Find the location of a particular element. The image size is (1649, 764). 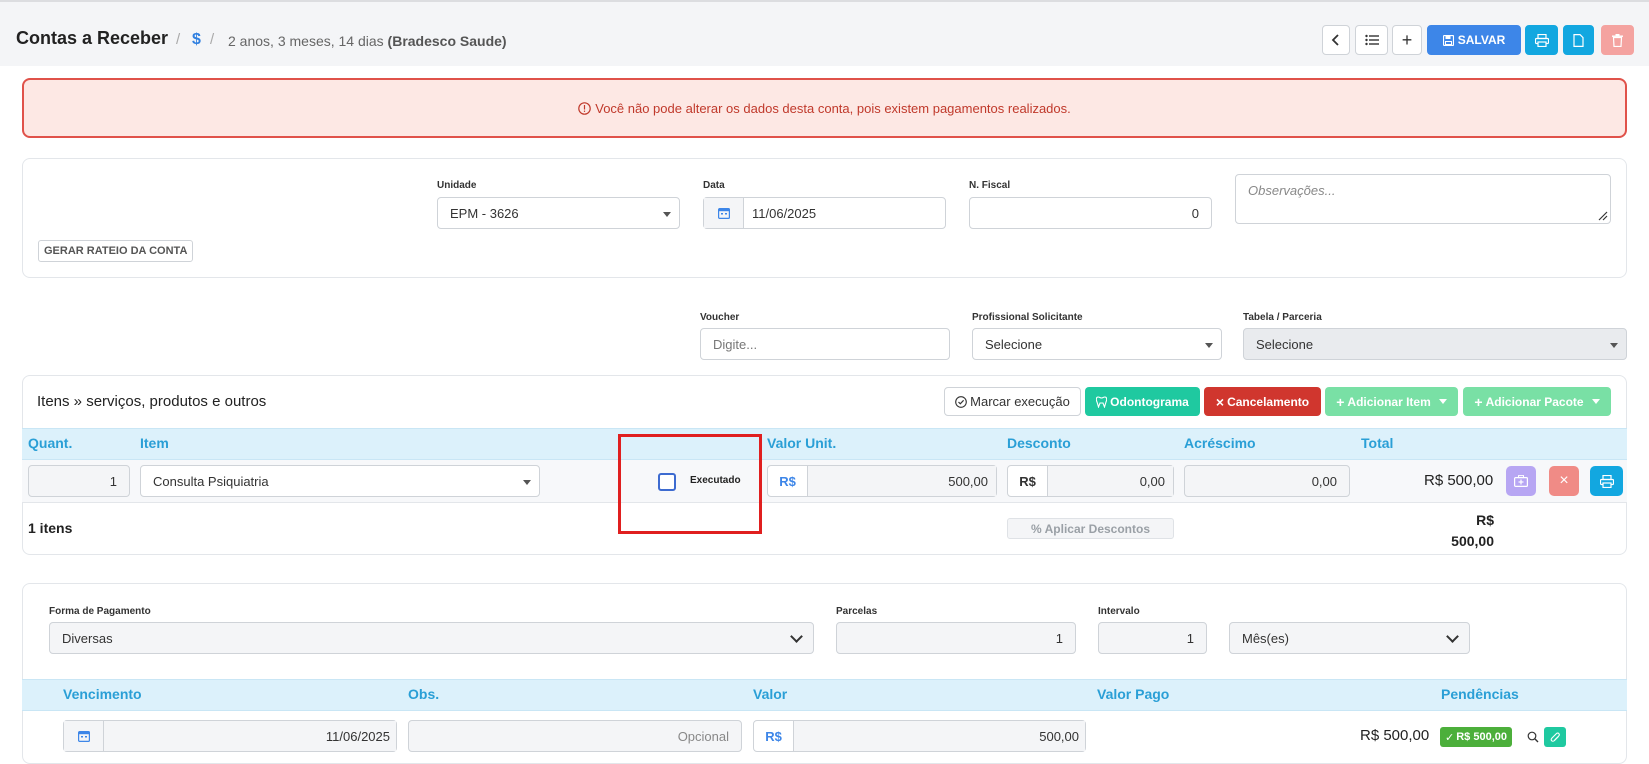

print-item-button is located at coordinates (1606, 481).